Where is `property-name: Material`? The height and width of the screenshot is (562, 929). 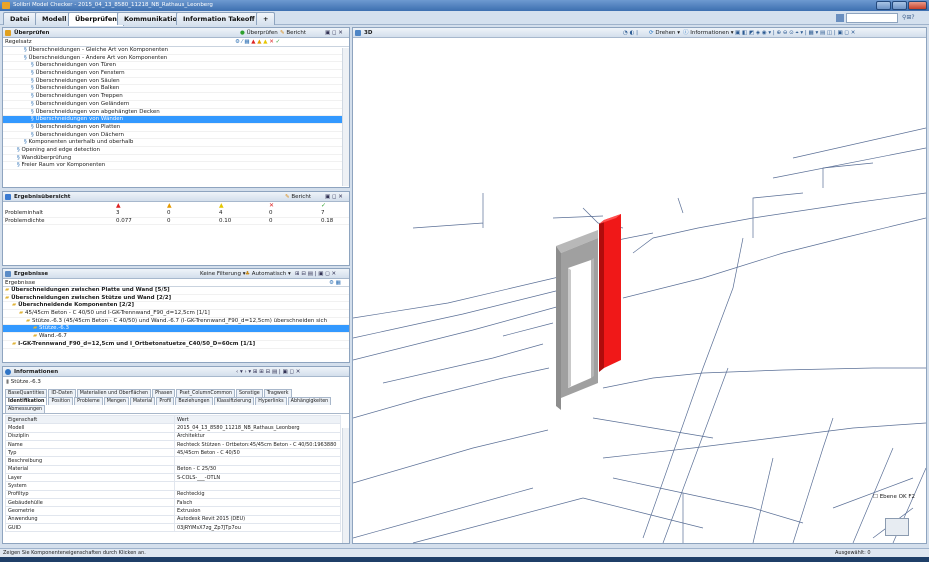
property-name: Material is located at coordinates (90, 469).